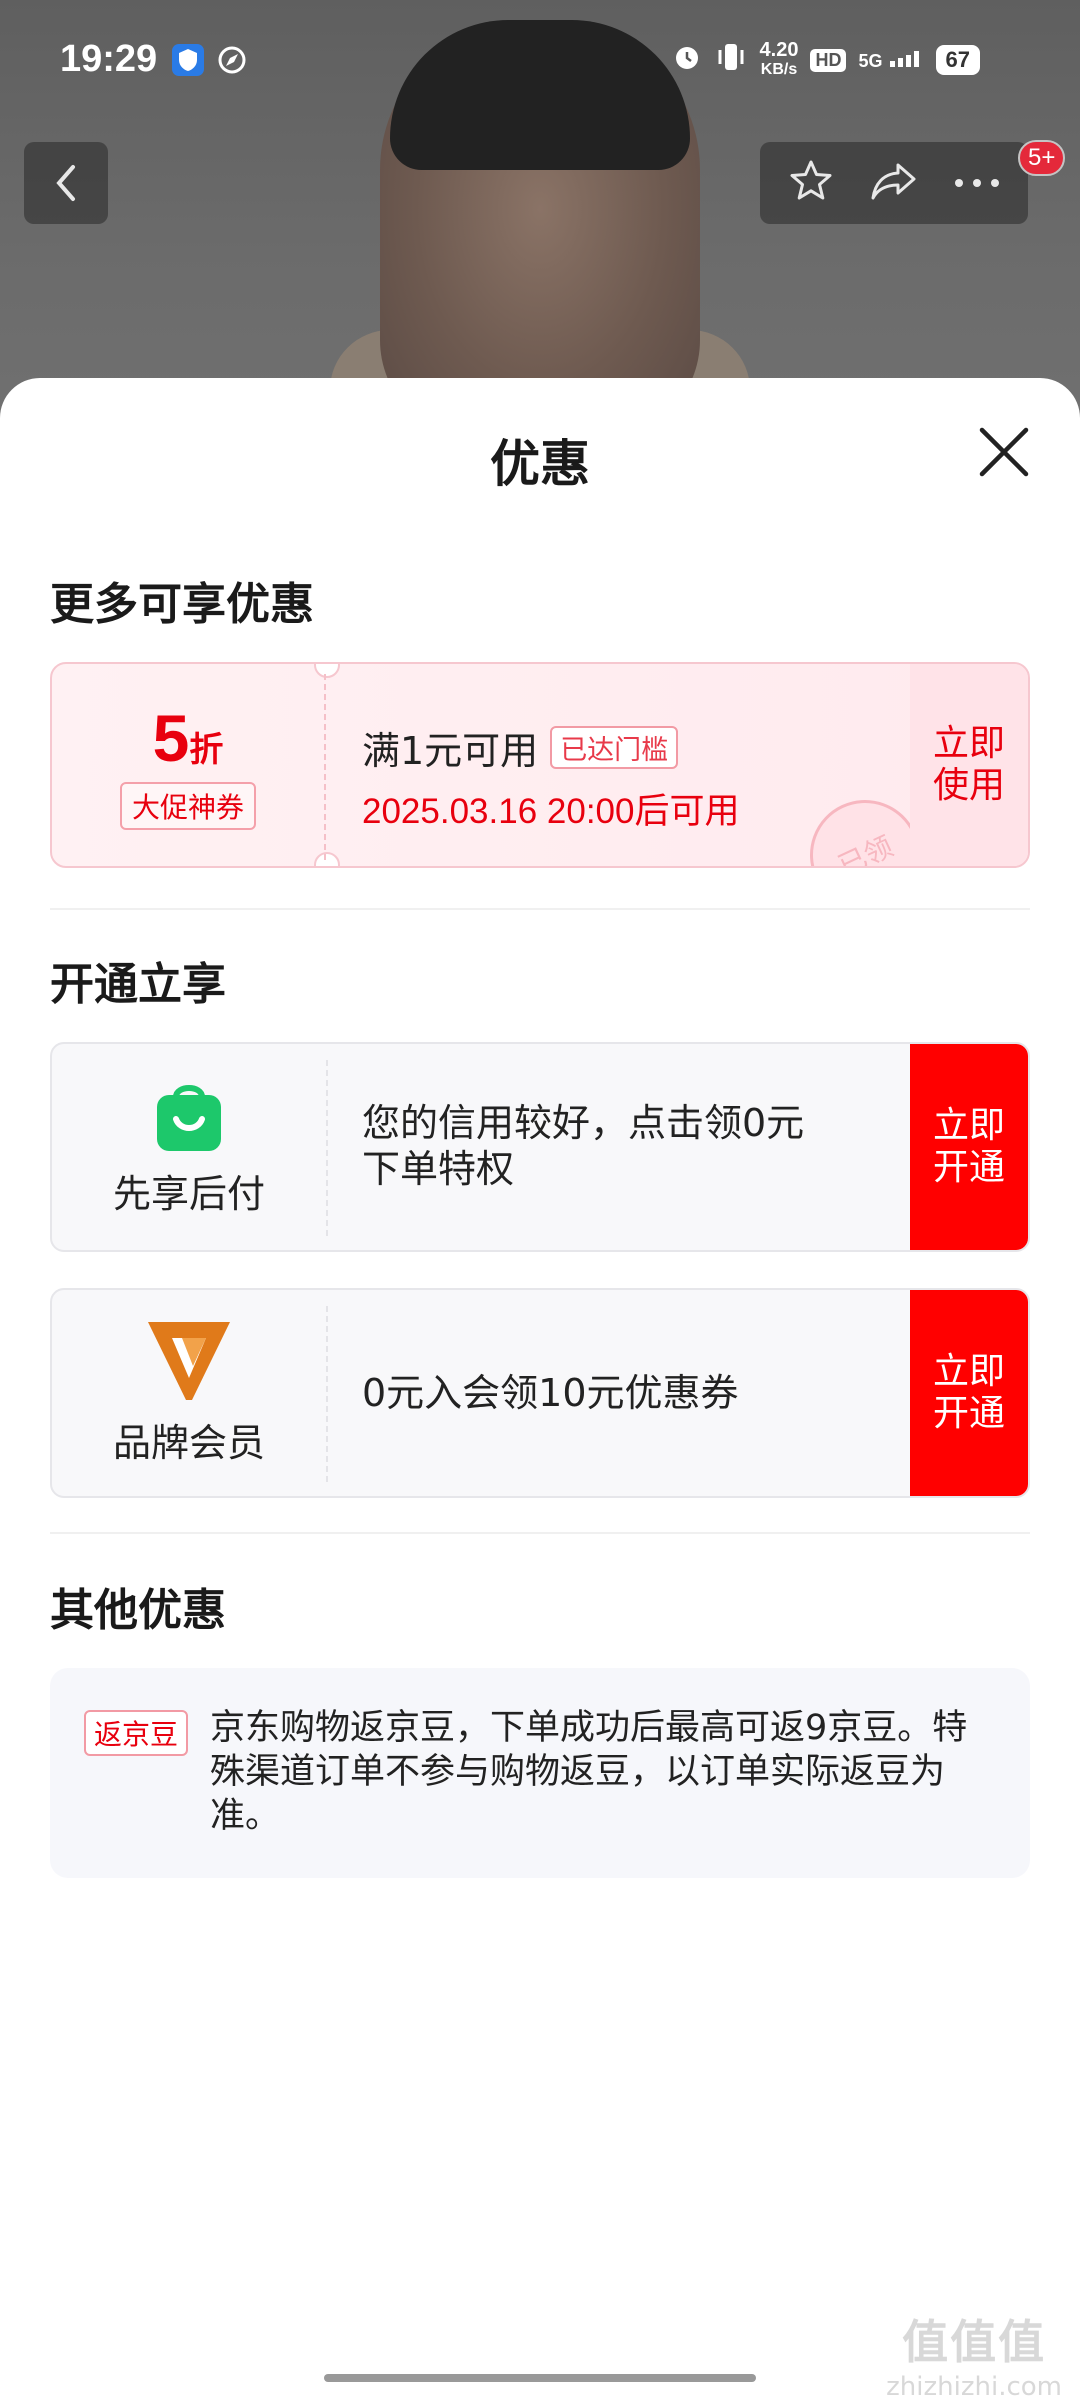  Describe the element at coordinates (188, 60) in the screenshot. I see `shield-app-icon` at that location.